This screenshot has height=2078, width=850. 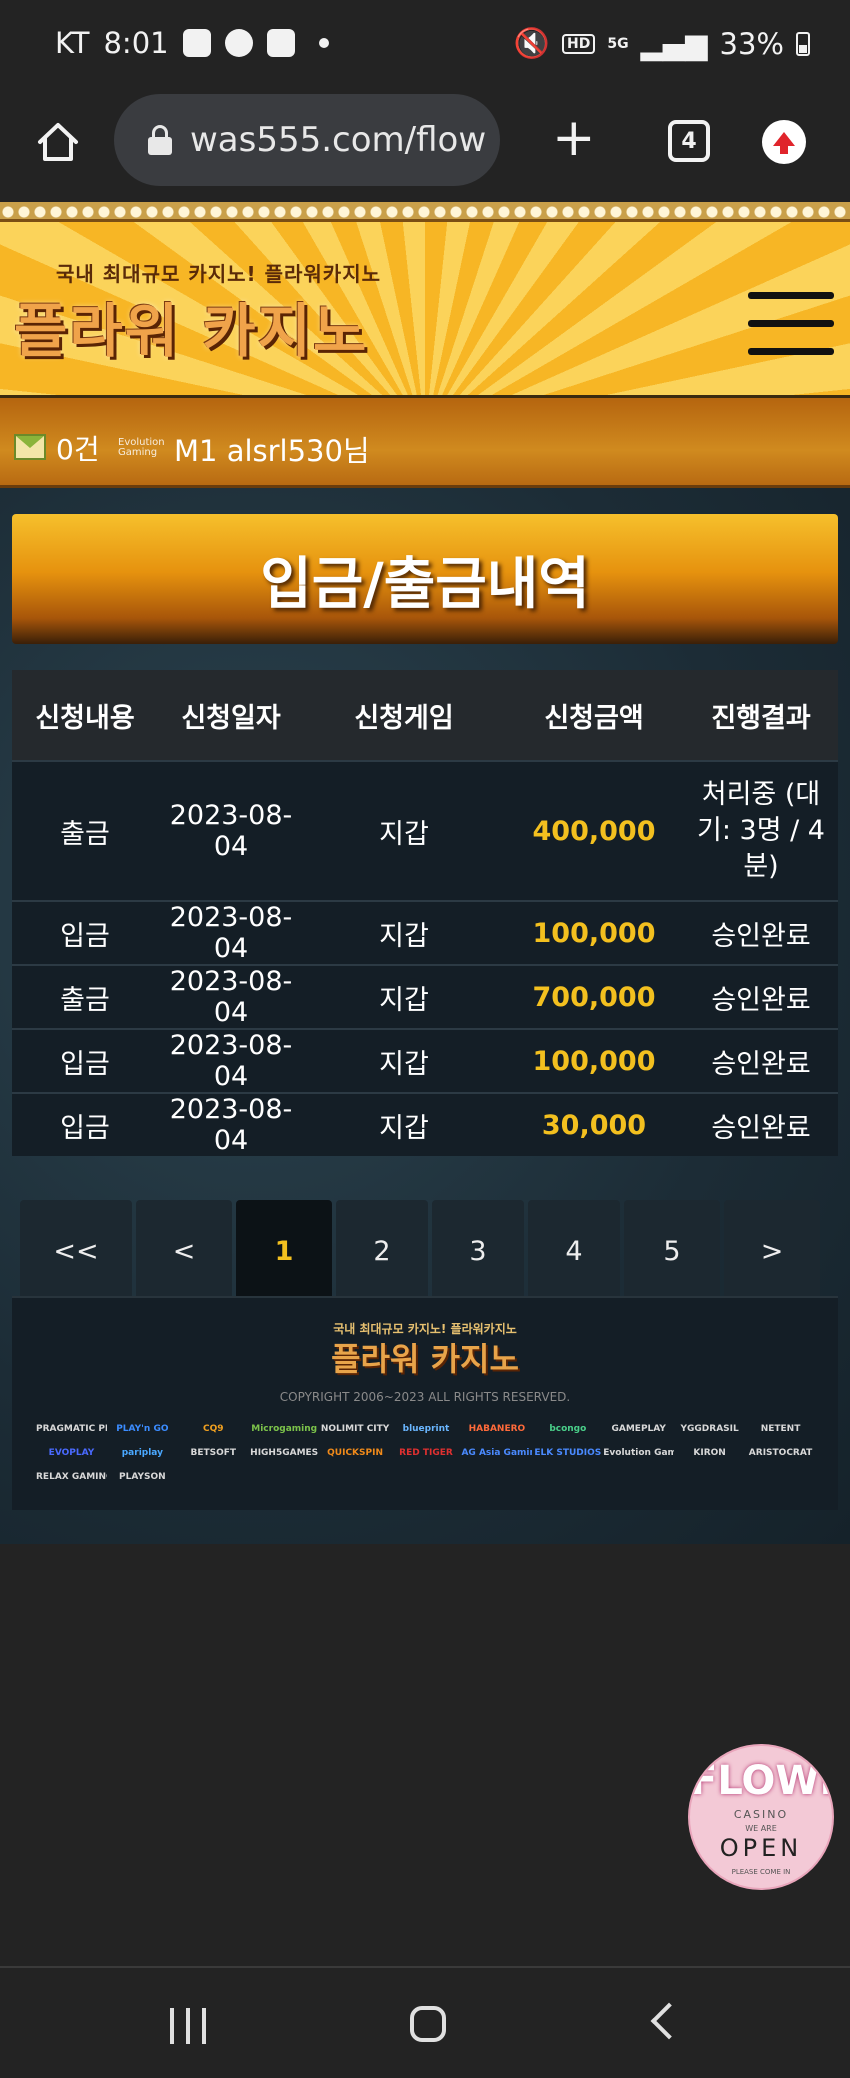 I want to click on provider-logo: BETSOFT, so click(x=213, y=1453).